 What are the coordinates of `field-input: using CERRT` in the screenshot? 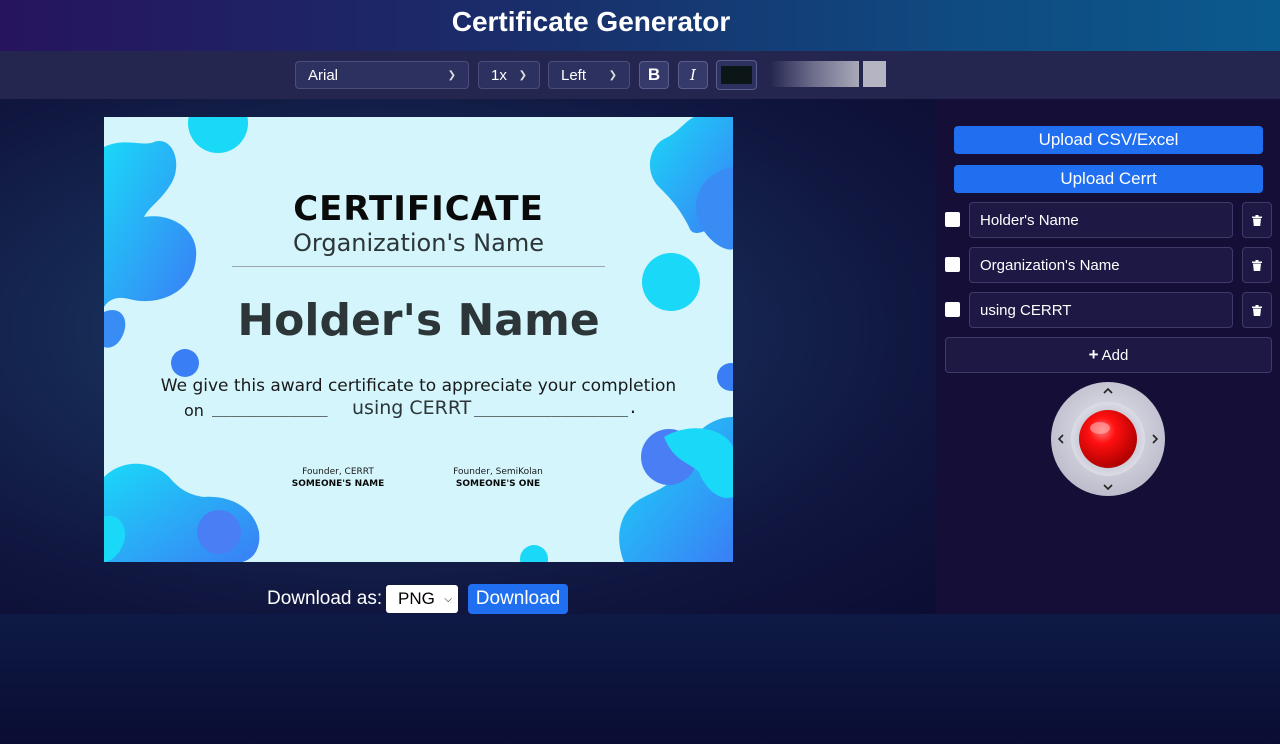 It's located at (1101, 310).